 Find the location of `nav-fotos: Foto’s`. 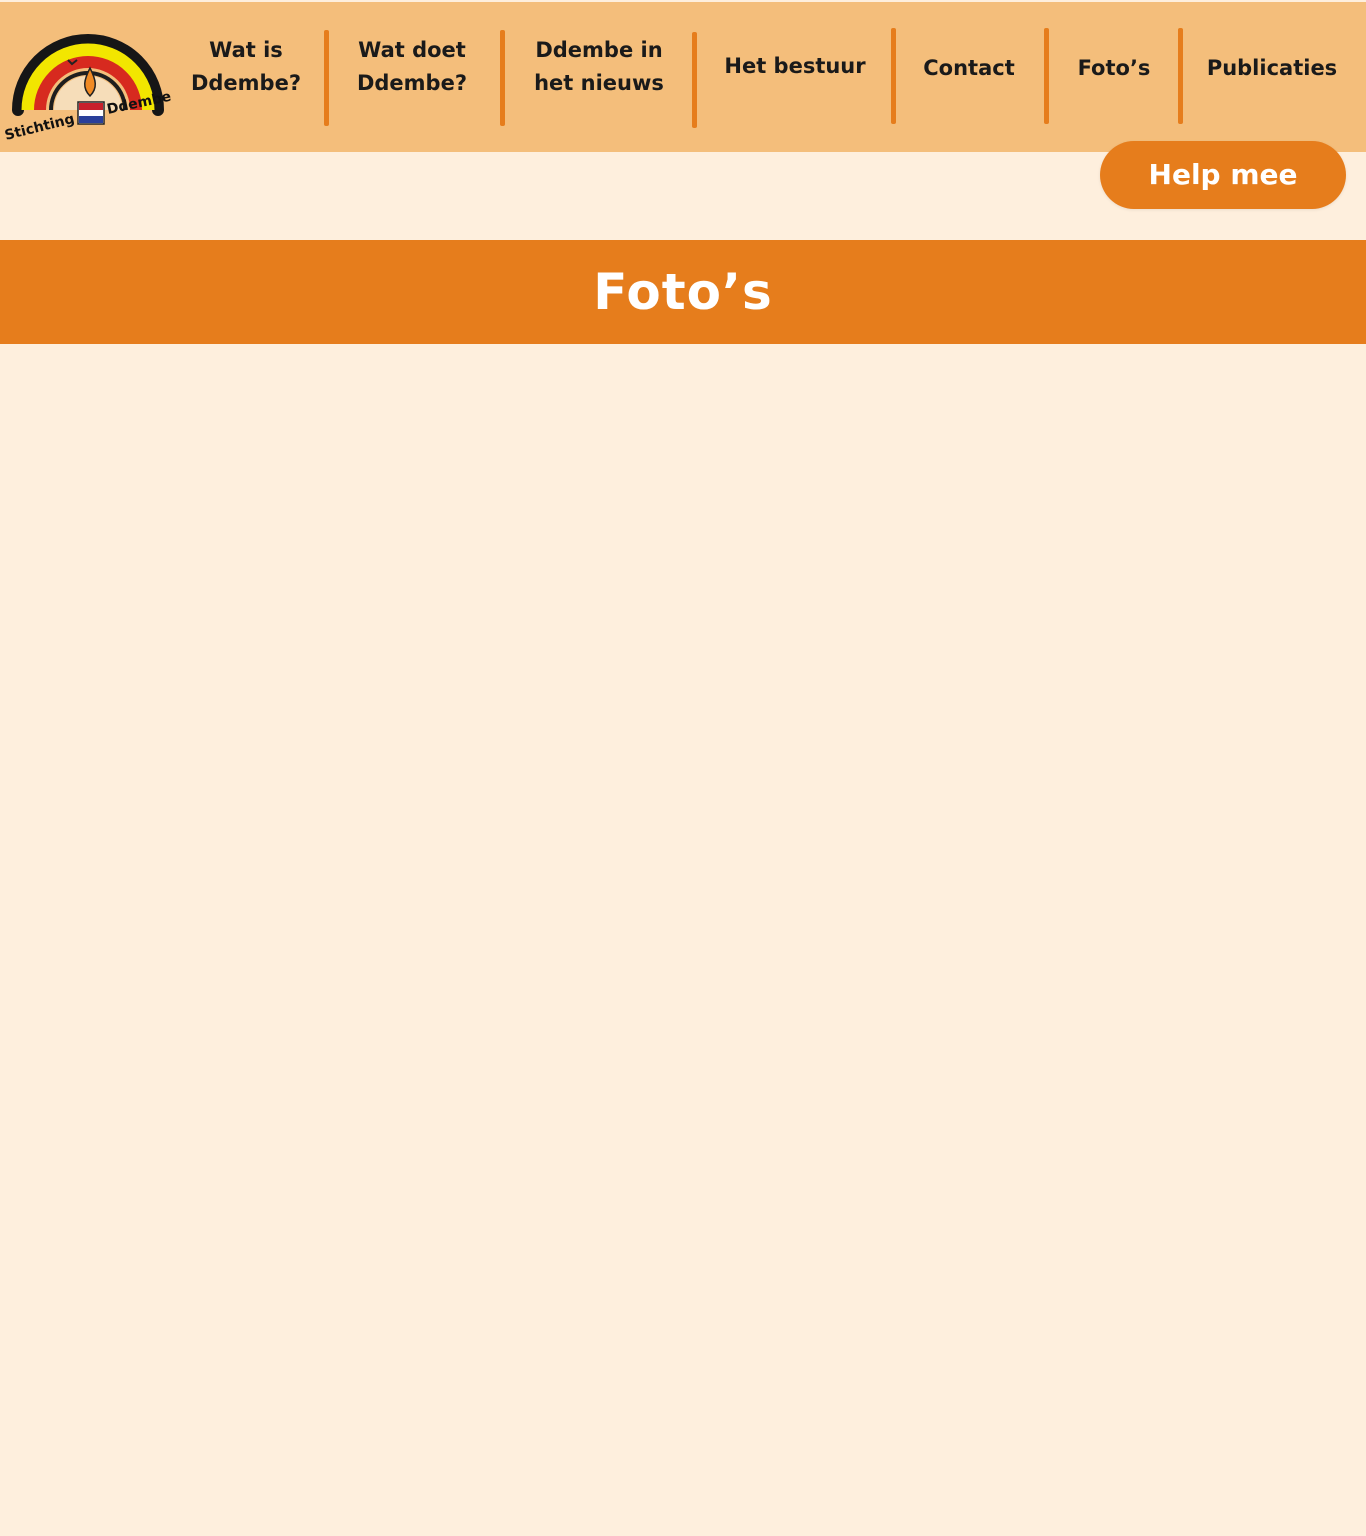

nav-fotos: Foto’s is located at coordinates (1114, 68).